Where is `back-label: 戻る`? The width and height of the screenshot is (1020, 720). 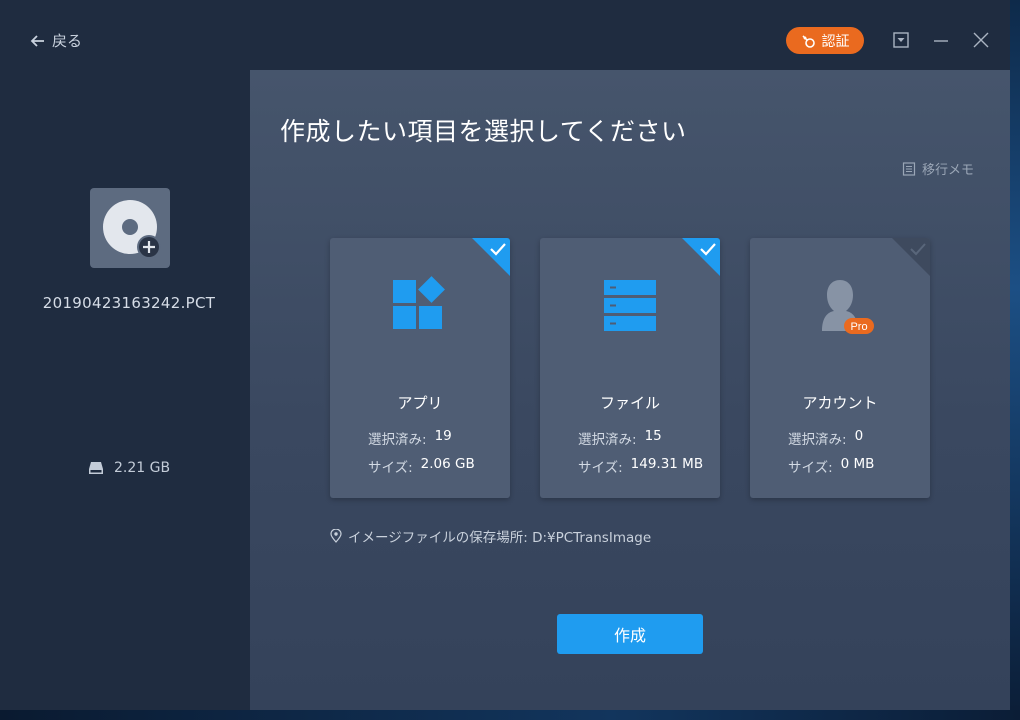
back-label: 戻る is located at coordinates (67, 41).